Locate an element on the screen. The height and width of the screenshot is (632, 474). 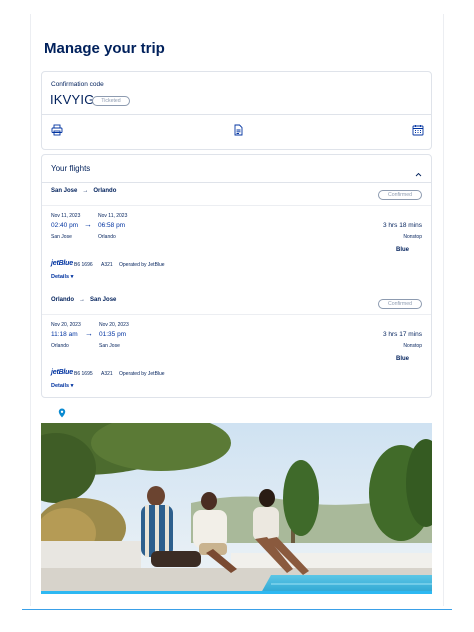
depart-date: Nov 20, 2023 is located at coordinates (66, 325).